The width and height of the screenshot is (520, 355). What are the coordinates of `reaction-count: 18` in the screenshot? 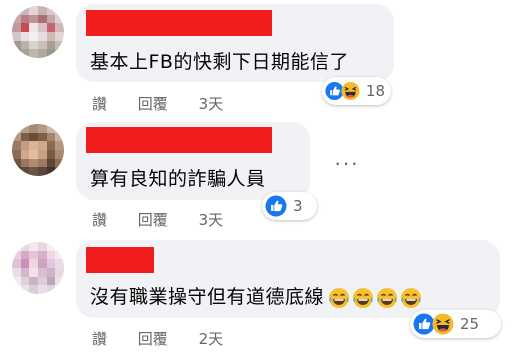 It's located at (375, 91).